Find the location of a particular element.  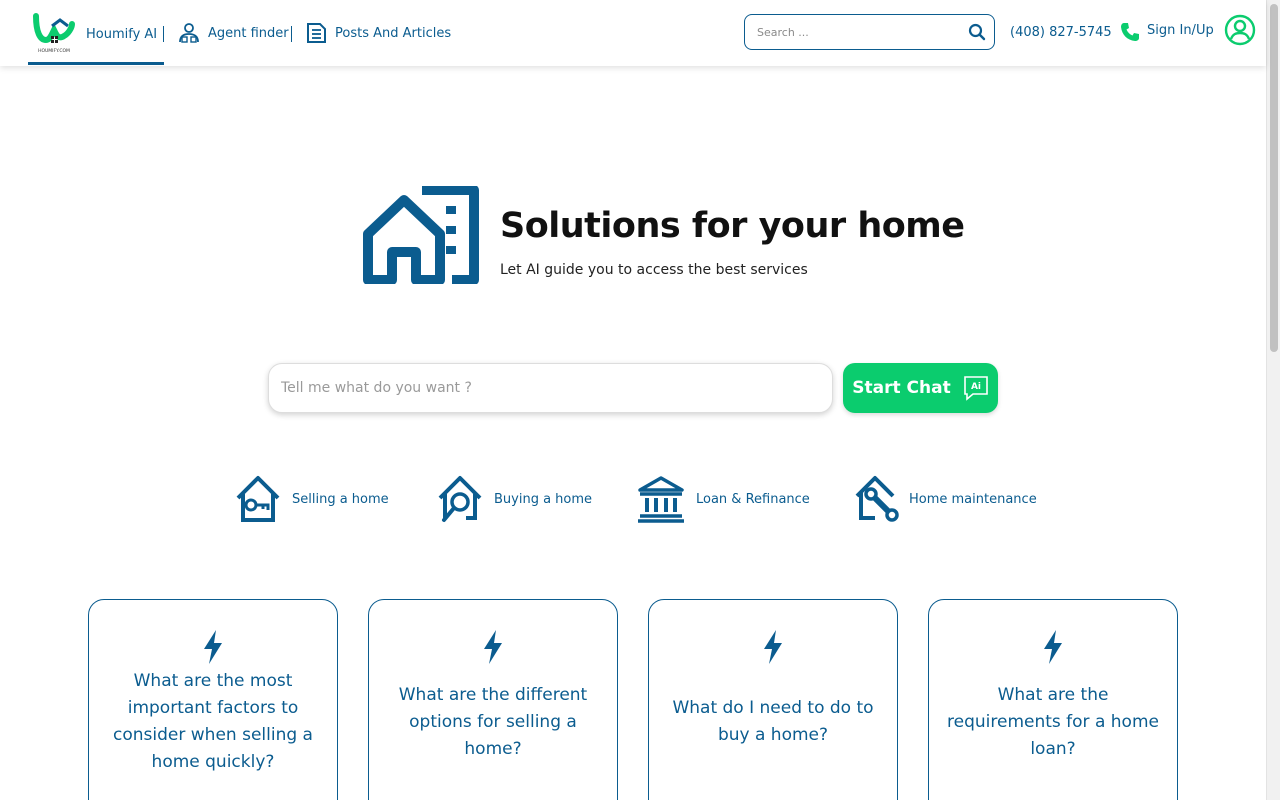

user-avatar-icon is located at coordinates (1239, 30).